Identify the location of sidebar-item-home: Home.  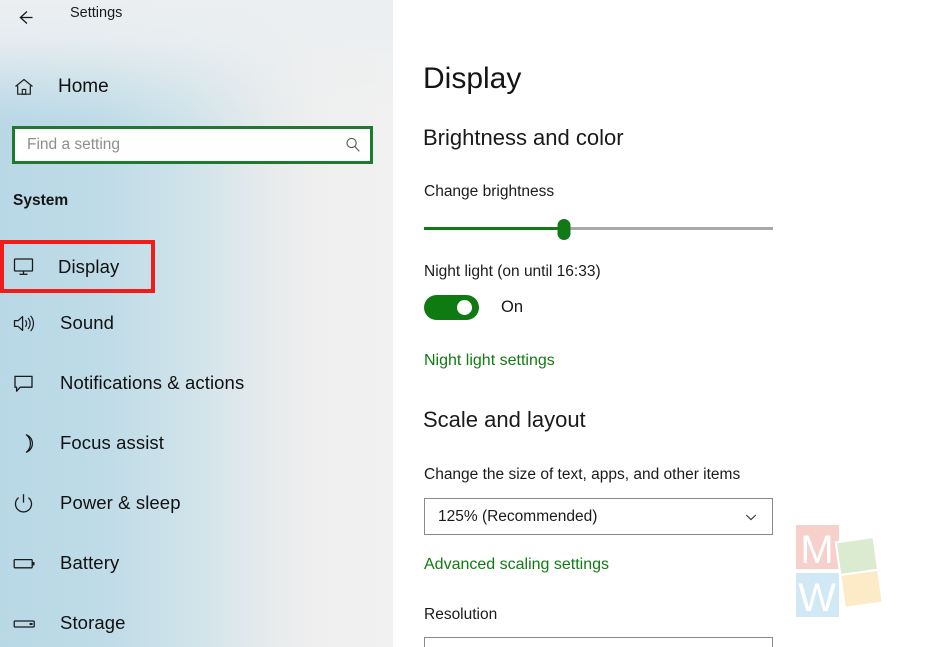
(196, 87).